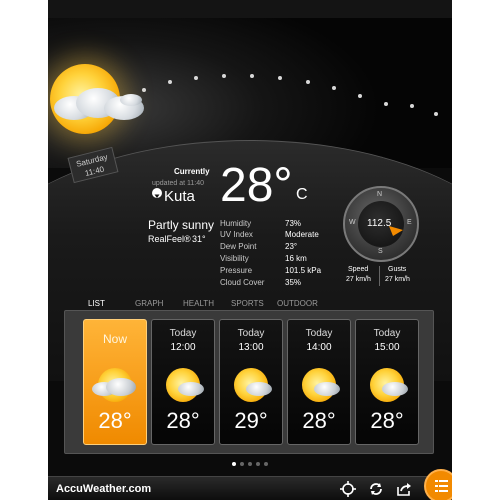 This screenshot has height=500, width=500. I want to click on city-name: Kuta, so click(179, 196).